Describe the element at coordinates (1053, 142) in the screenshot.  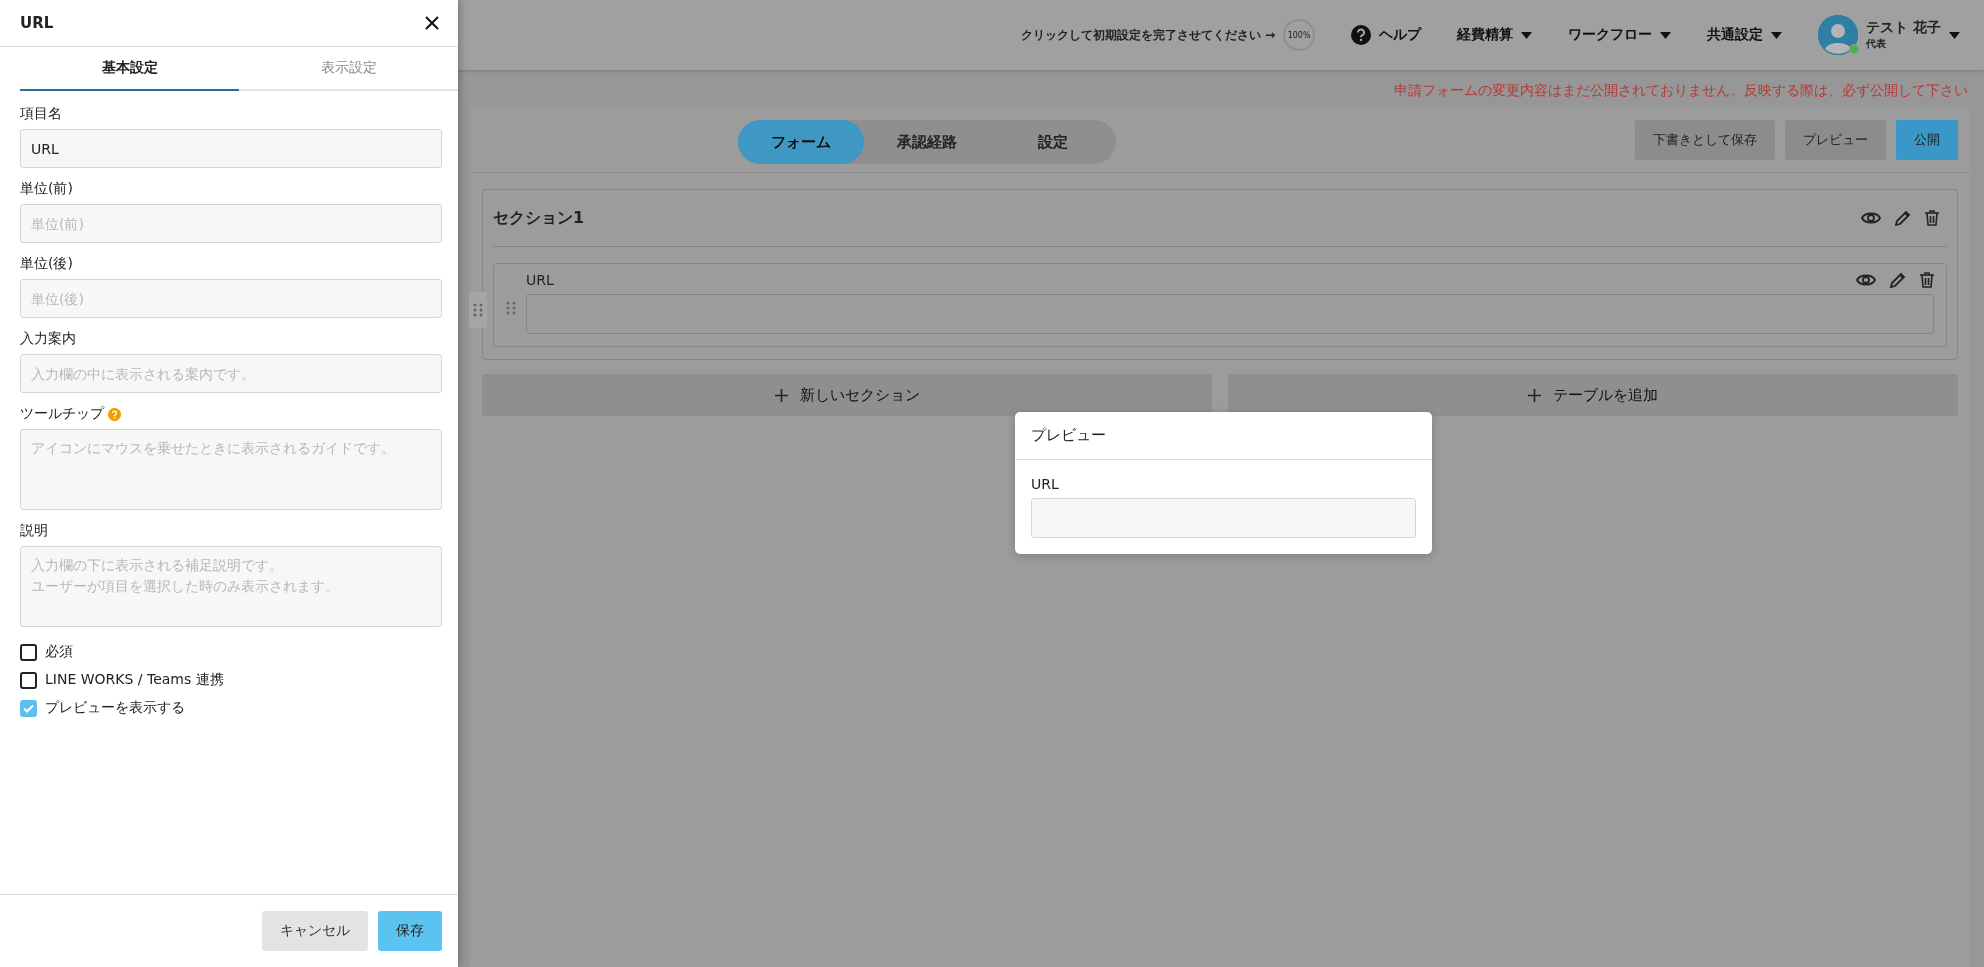
I see `tab: 設定` at that location.